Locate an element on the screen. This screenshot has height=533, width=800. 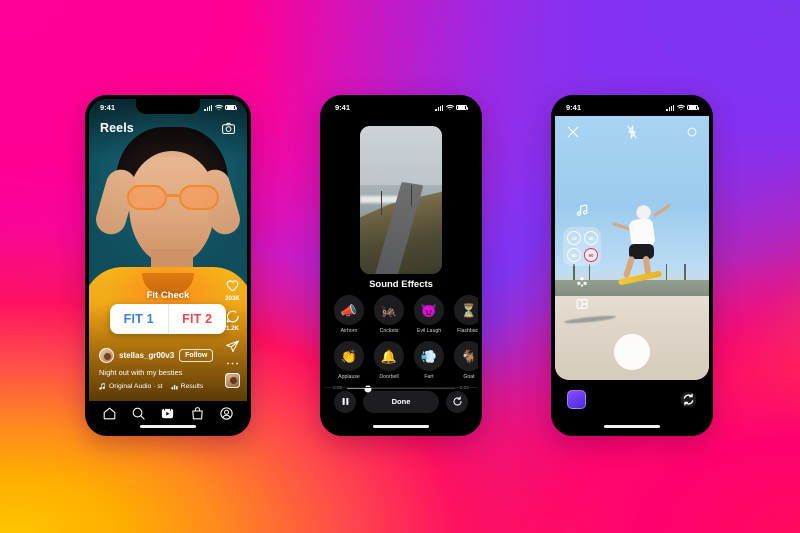
panel-title: Sound Effects is located at coordinates (401, 284).